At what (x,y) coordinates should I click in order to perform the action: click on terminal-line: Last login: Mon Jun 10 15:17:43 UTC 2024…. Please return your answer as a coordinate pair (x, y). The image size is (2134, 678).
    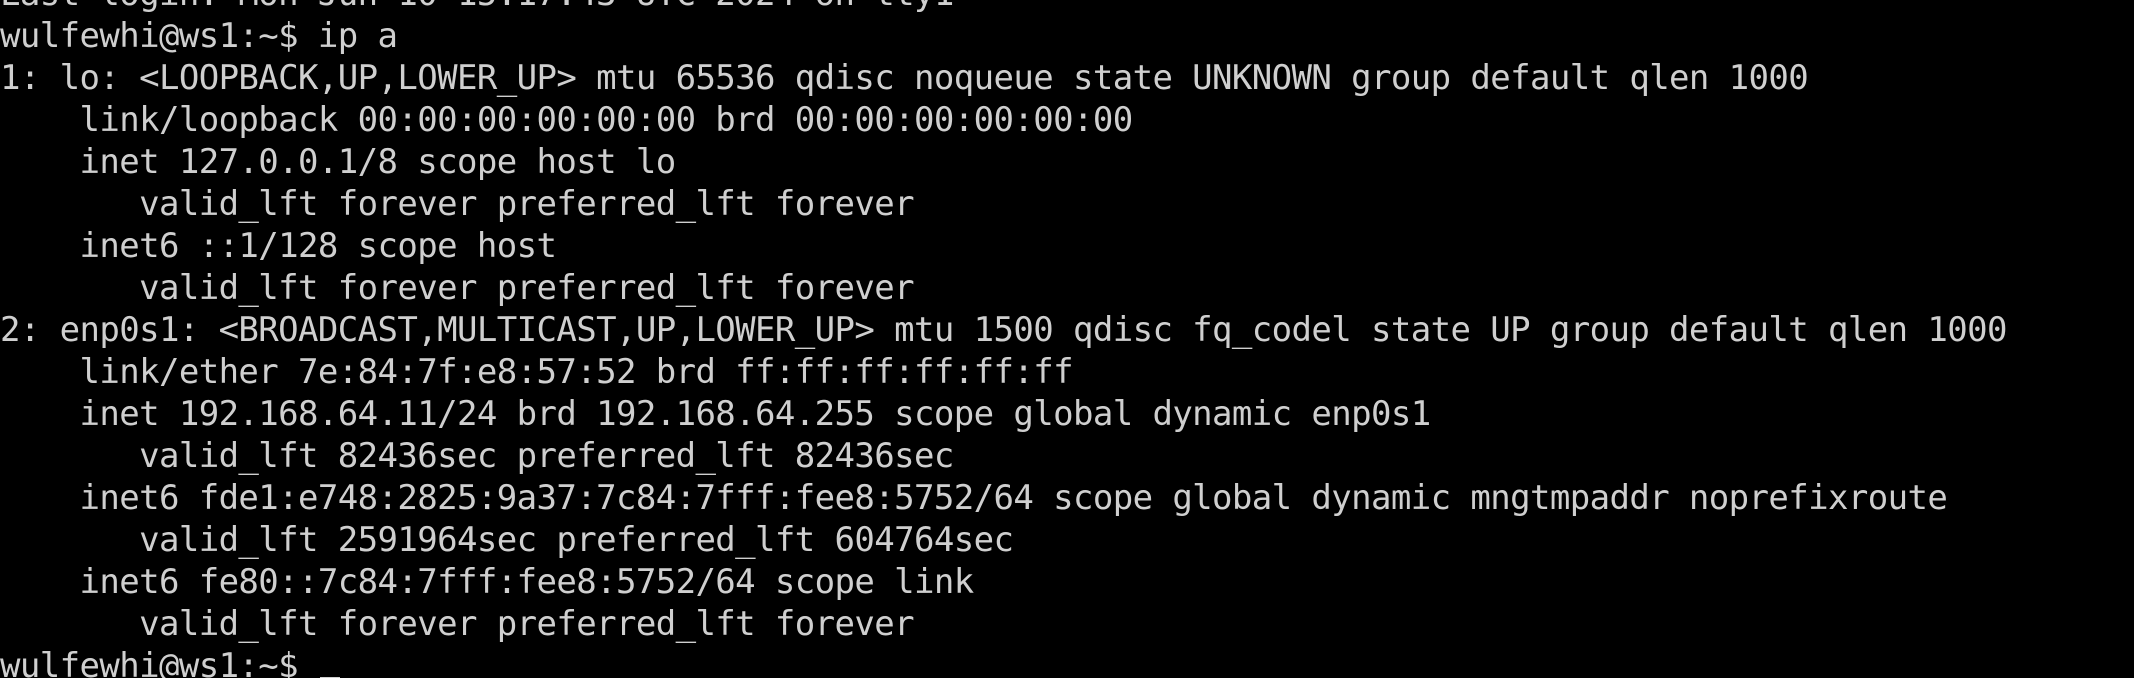
    Looking at the image, I should click on (1003, 7).